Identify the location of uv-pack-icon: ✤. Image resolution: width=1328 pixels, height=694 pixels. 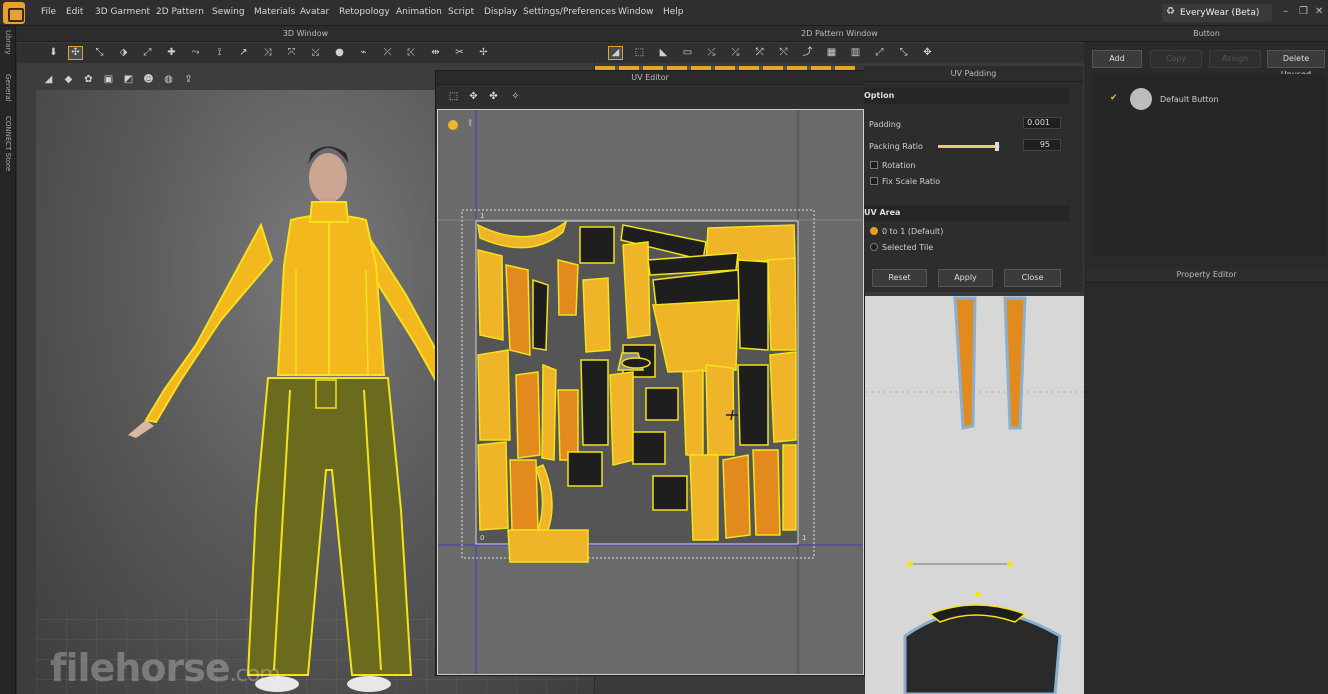
(493, 97).